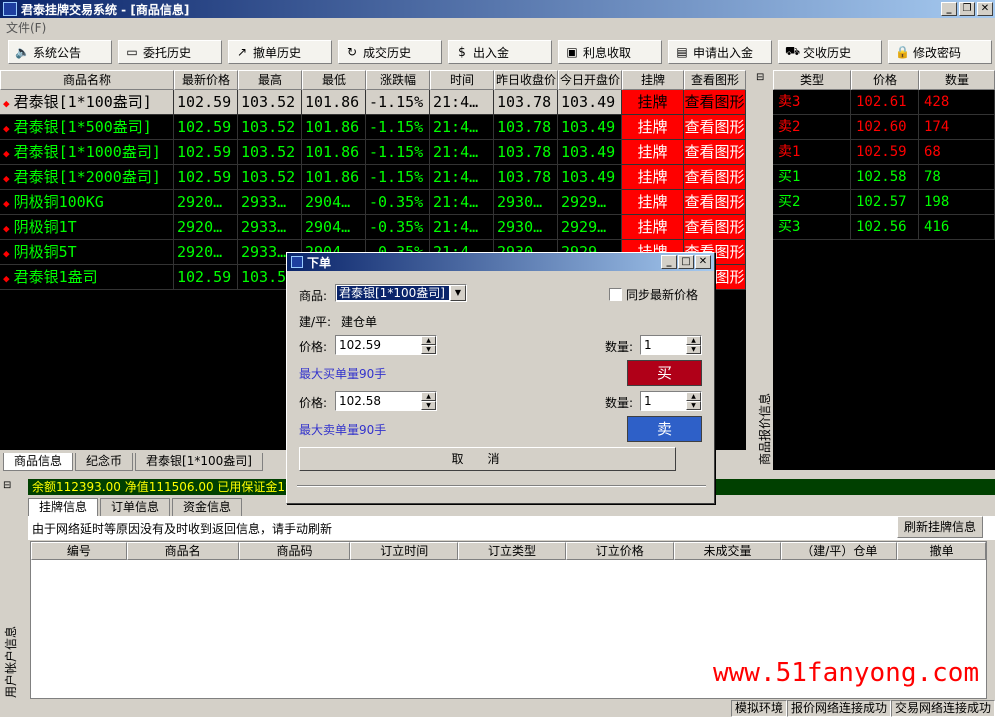 The height and width of the screenshot is (717, 995). I want to click on account-tab: 订单信息, so click(135, 507).